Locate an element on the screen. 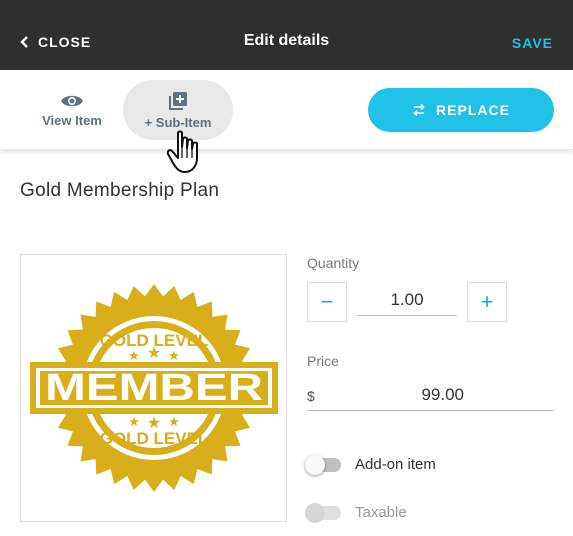 This screenshot has height=536, width=573. view-item-label: View Item is located at coordinates (72, 120).